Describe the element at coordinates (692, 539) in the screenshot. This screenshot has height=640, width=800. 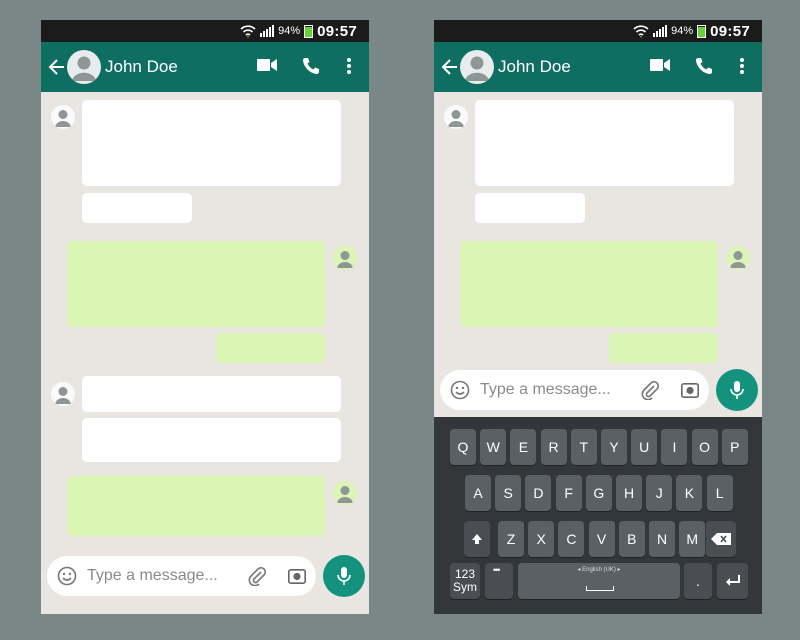
I see `key-m: M` at that location.